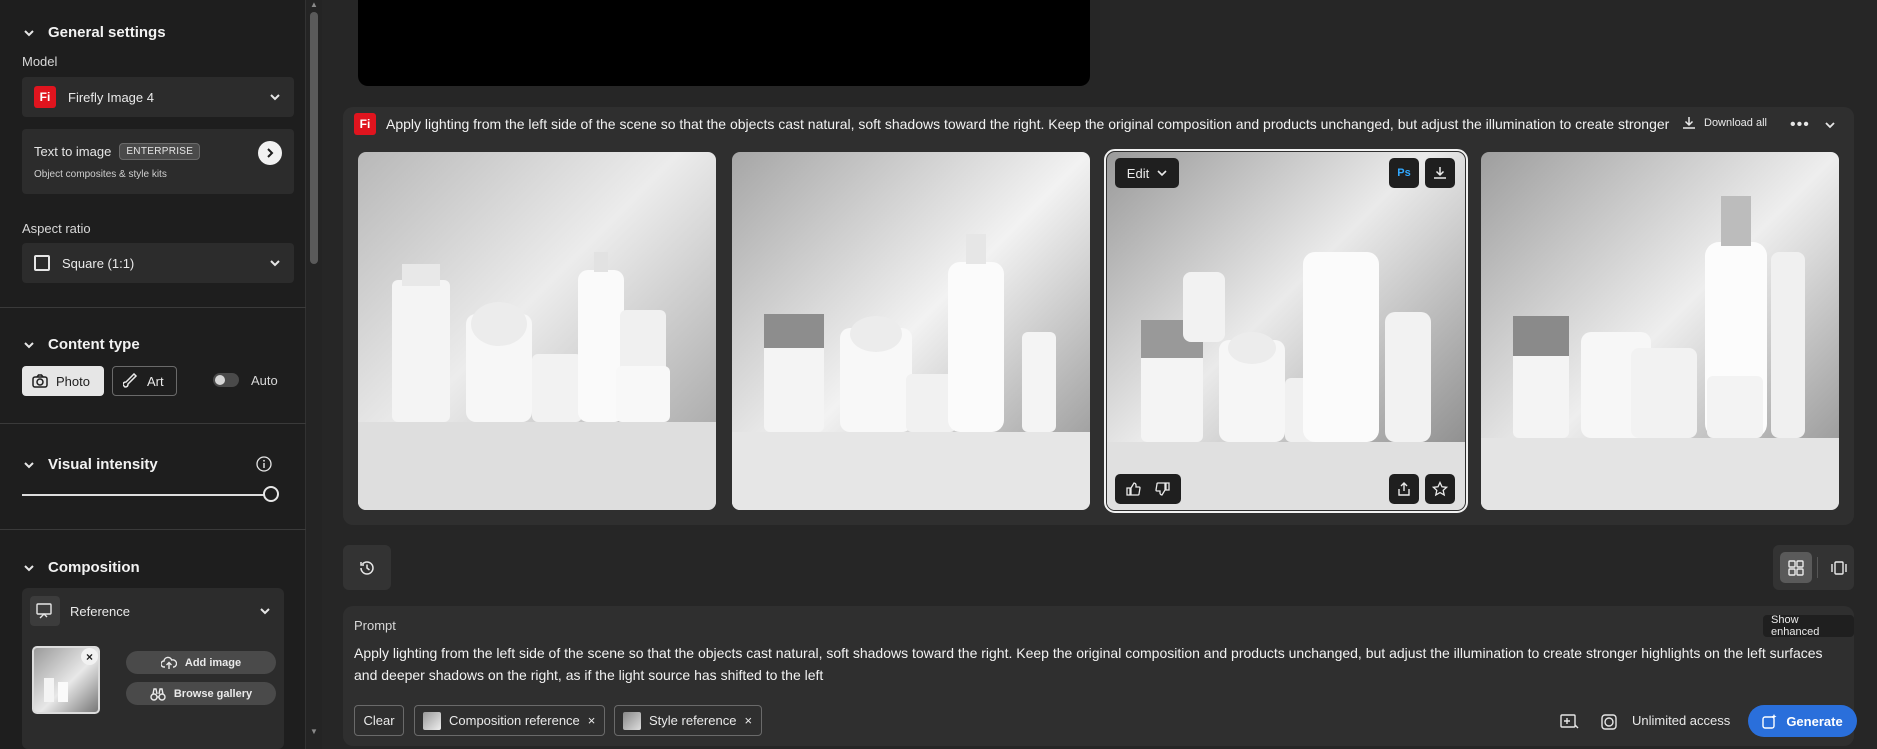  I want to click on edit-label: Edit, so click(1138, 173).